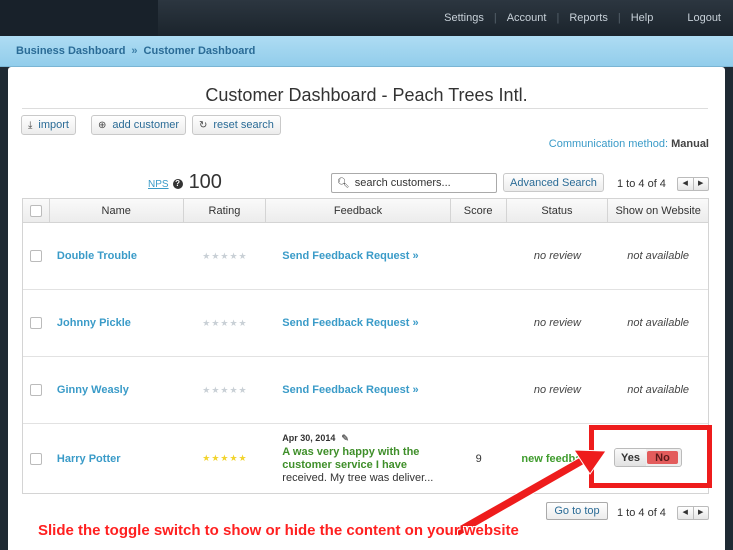  Describe the element at coordinates (117, 210) in the screenshot. I see `column-name: Name` at that location.